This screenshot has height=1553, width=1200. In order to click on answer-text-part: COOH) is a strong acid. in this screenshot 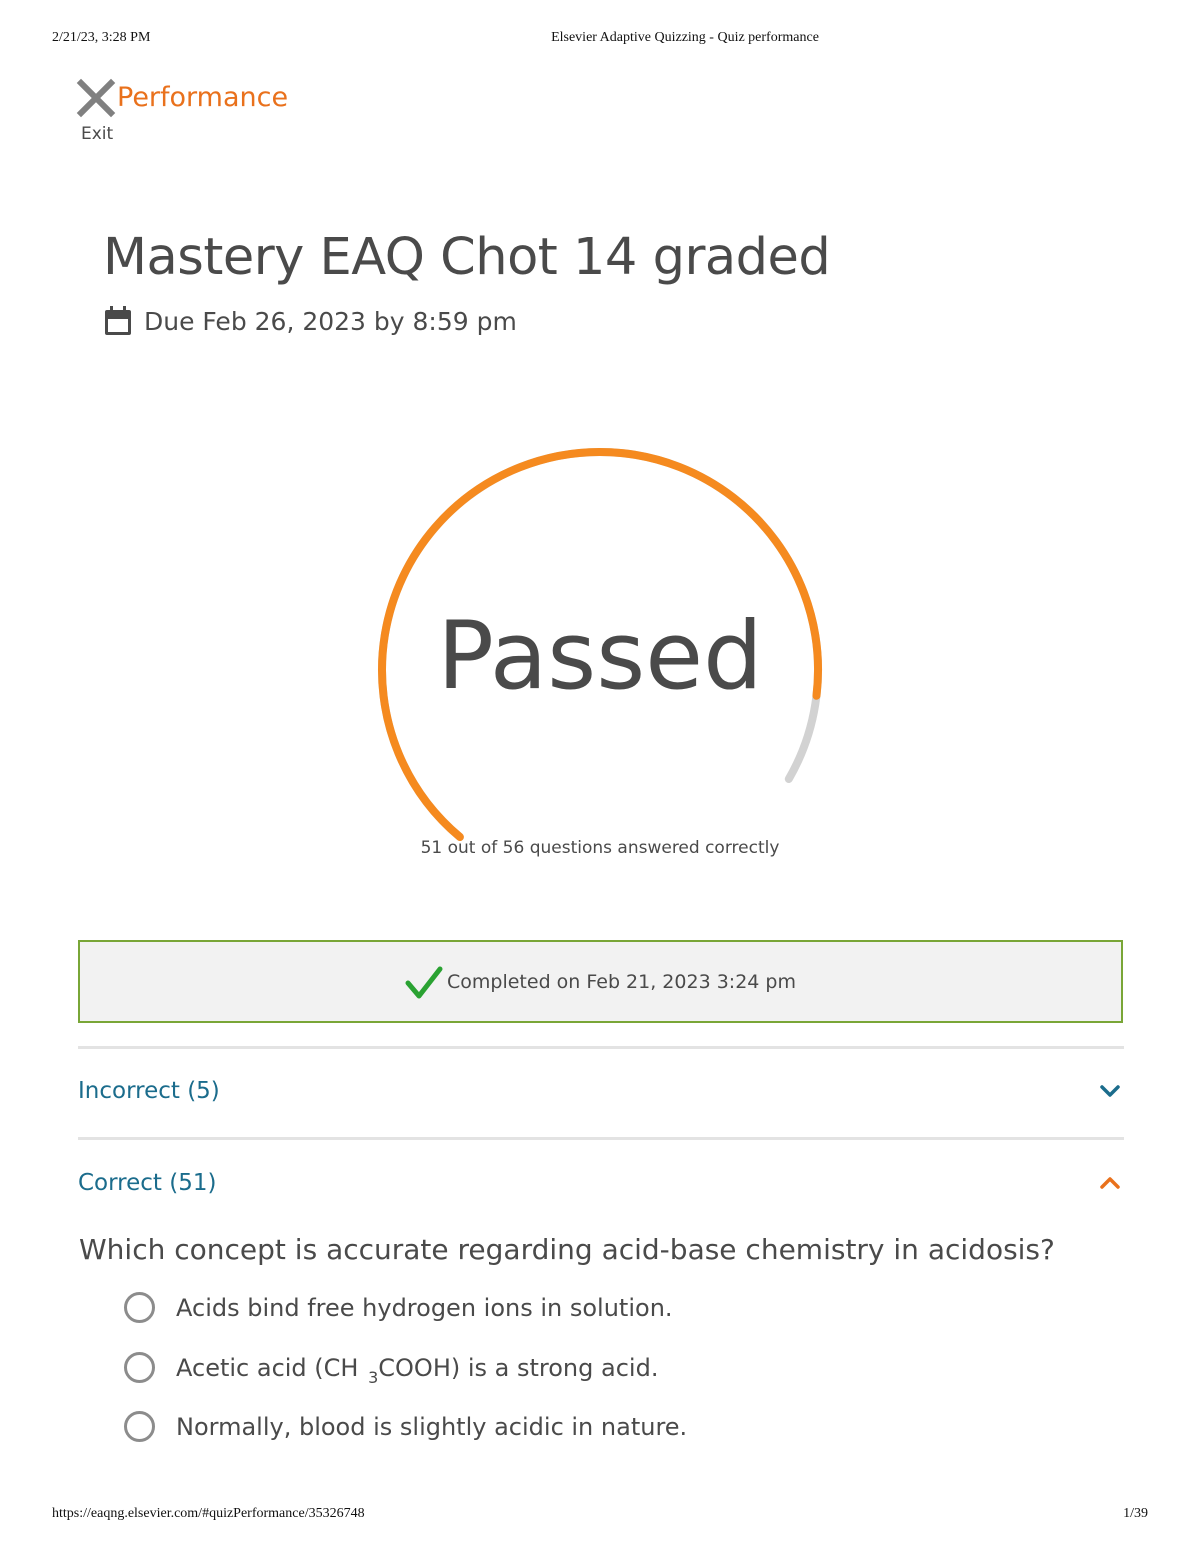, I will do `click(518, 1367)`.